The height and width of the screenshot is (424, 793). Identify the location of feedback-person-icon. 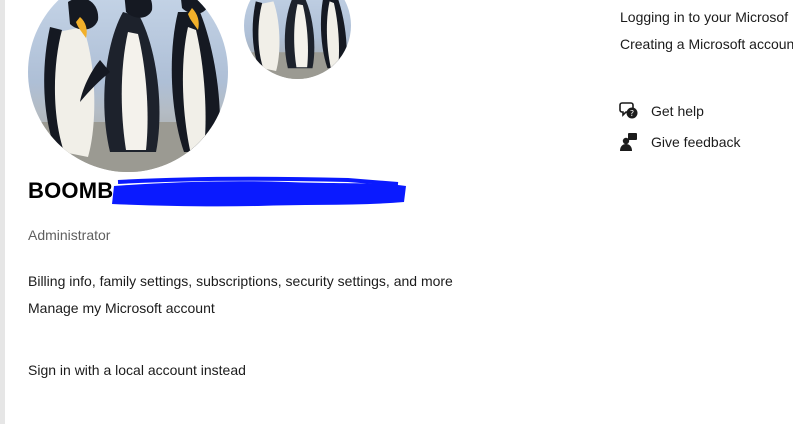
(629, 142).